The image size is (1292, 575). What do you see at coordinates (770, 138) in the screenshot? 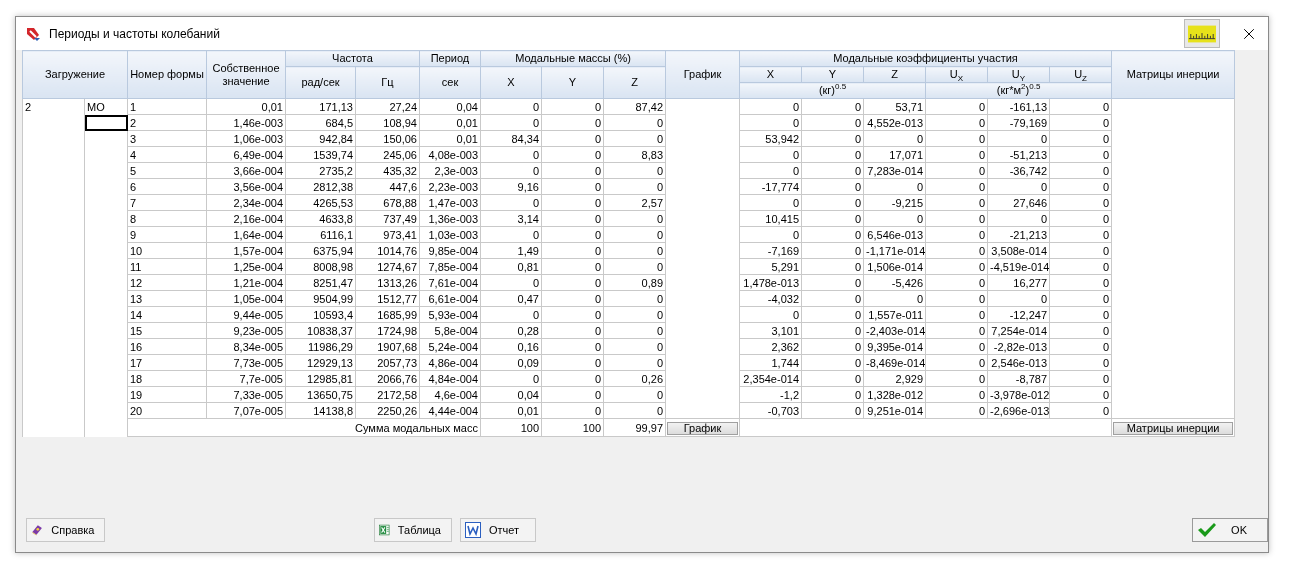
I see `table-cell: 53,942` at bounding box center [770, 138].